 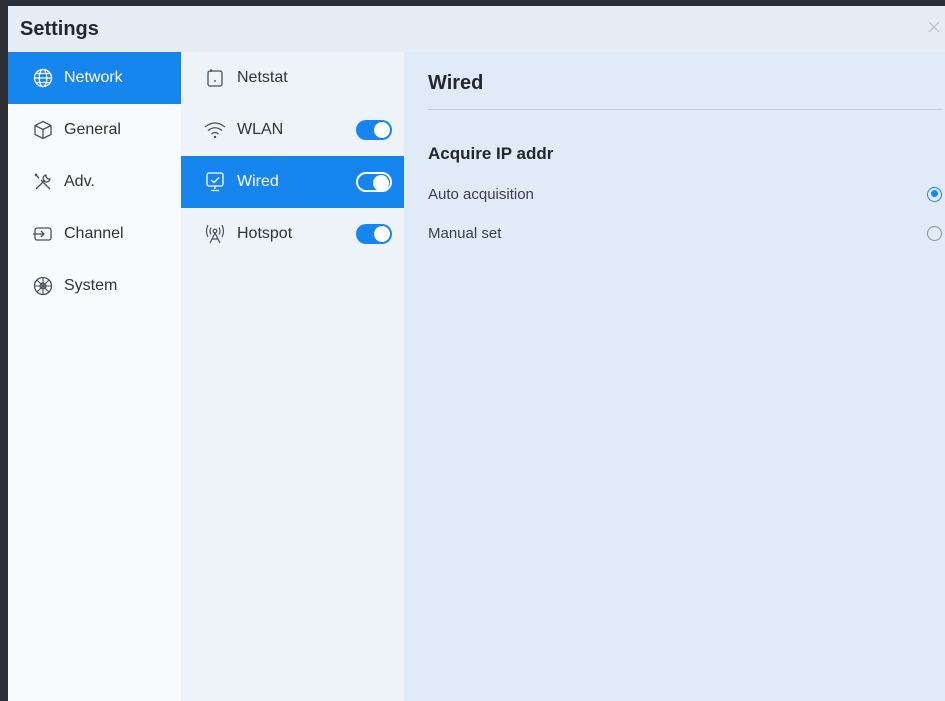 What do you see at coordinates (43, 78) in the screenshot?
I see `globe-icon` at bounding box center [43, 78].